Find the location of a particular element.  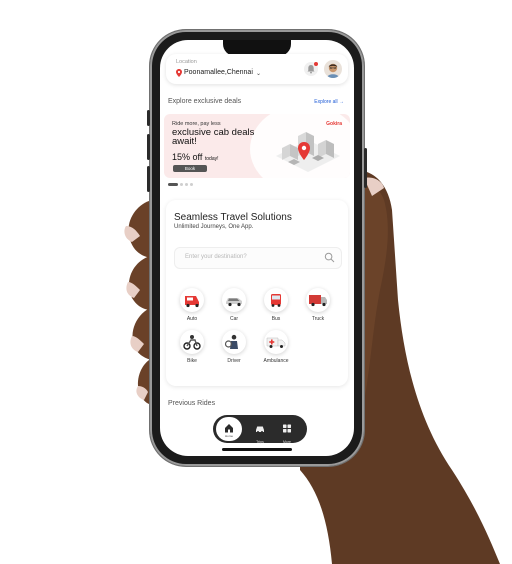

service-bus: Bus is located at coordinates (276, 305).